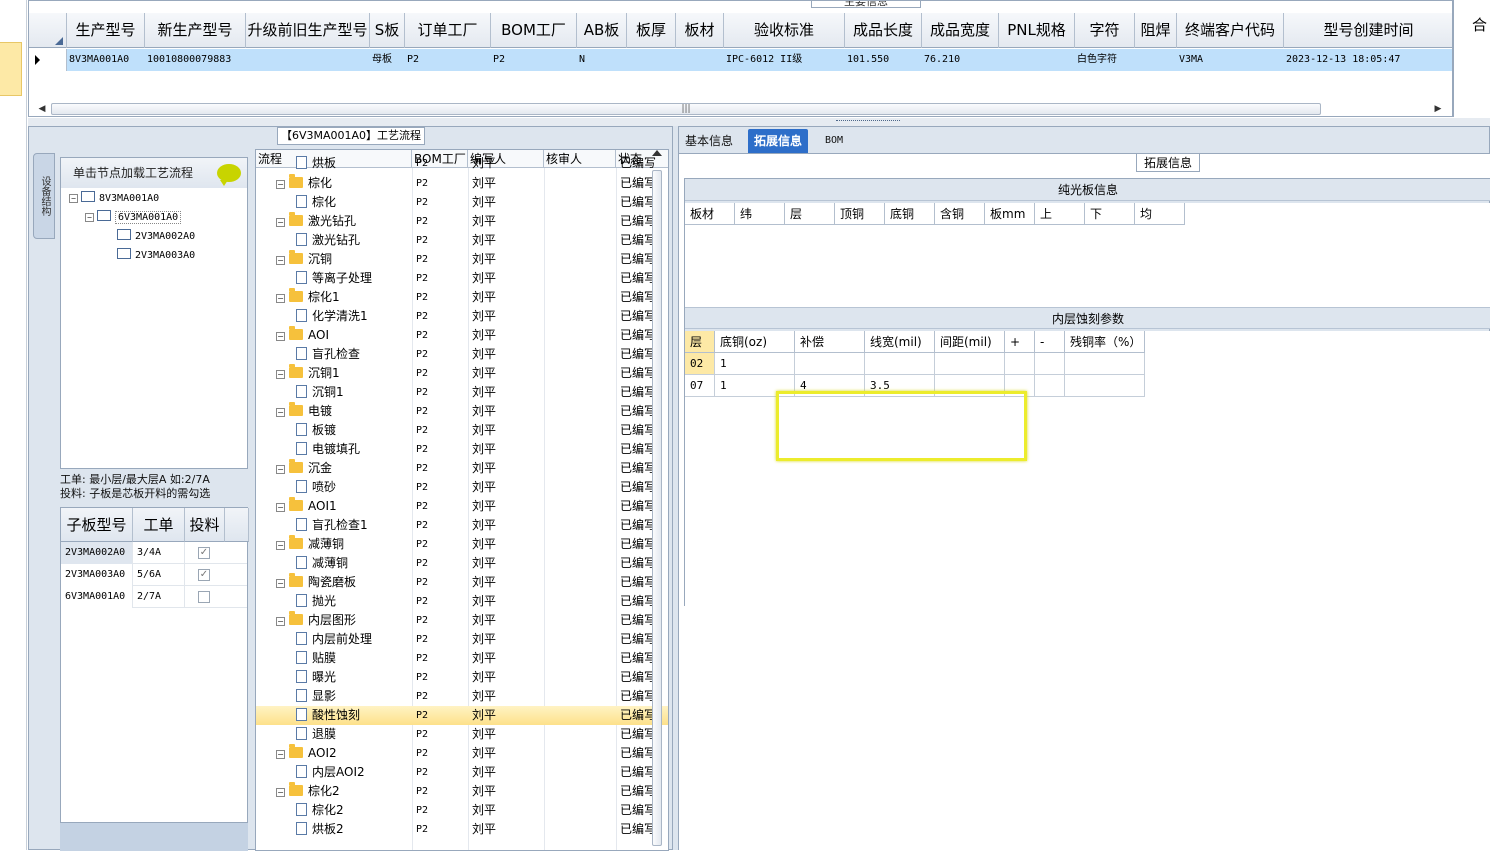 The image size is (1490, 851). What do you see at coordinates (320, 810) in the screenshot?
I see `process-step: 棕化2` at bounding box center [320, 810].